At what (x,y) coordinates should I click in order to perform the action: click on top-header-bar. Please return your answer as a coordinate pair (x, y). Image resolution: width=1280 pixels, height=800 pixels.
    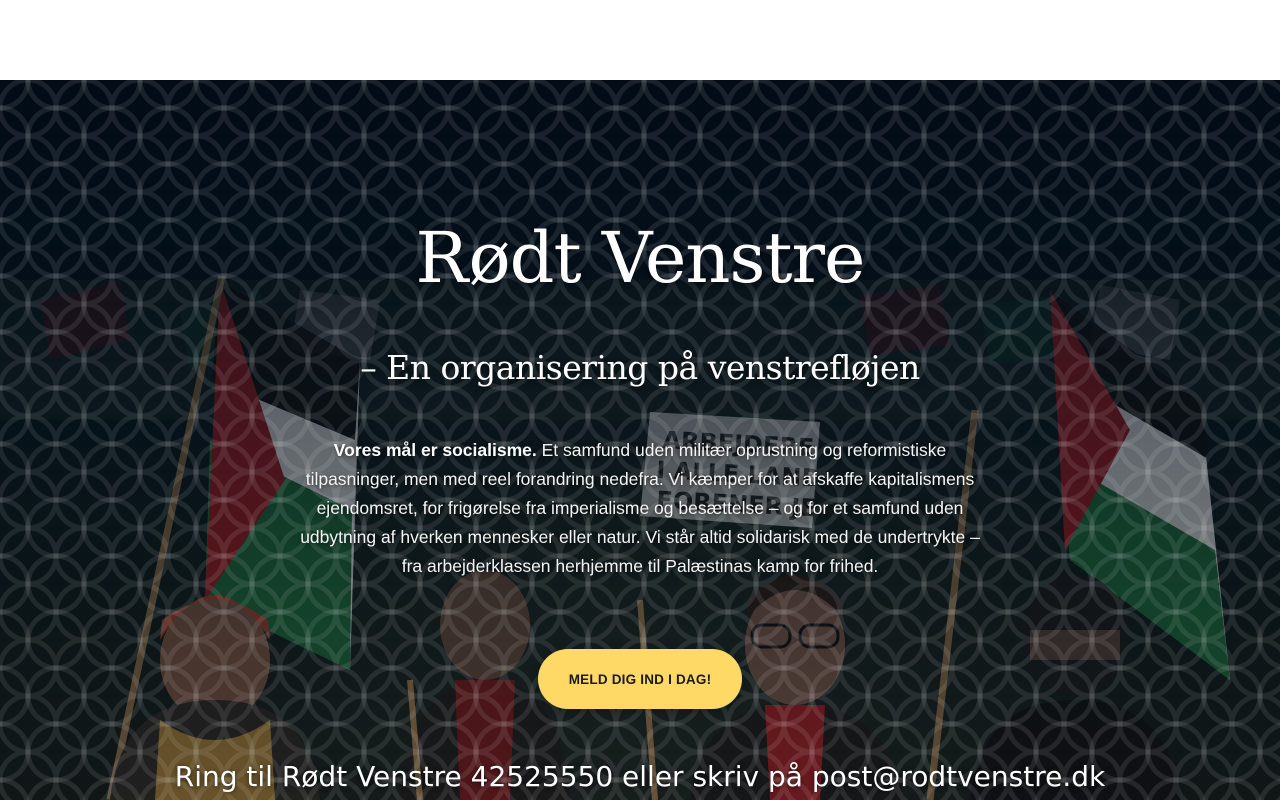
    Looking at the image, I should click on (640, 40).